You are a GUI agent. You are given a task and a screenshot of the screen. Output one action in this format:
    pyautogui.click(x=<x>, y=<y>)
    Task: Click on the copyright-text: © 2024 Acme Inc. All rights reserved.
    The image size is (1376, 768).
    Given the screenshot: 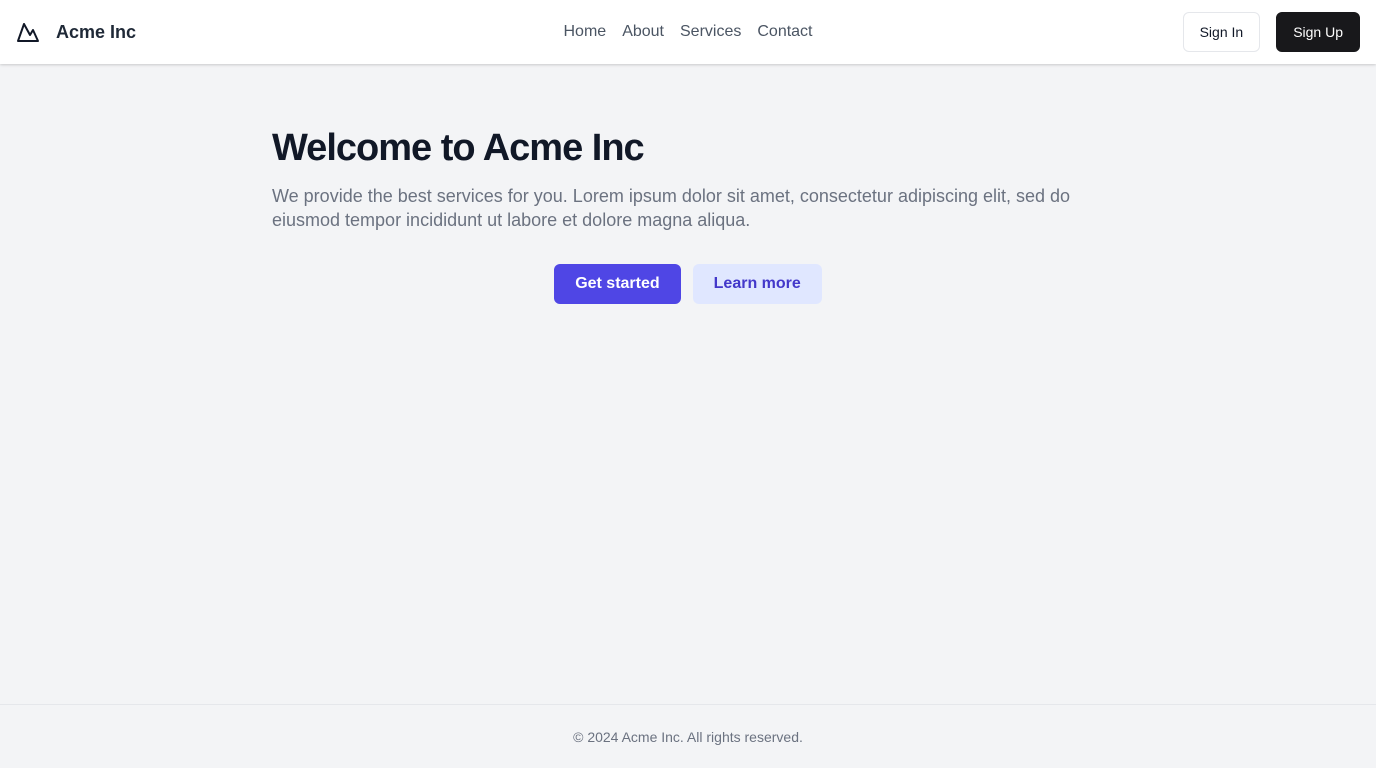 What is the action you would take?
    pyautogui.click(x=688, y=736)
    